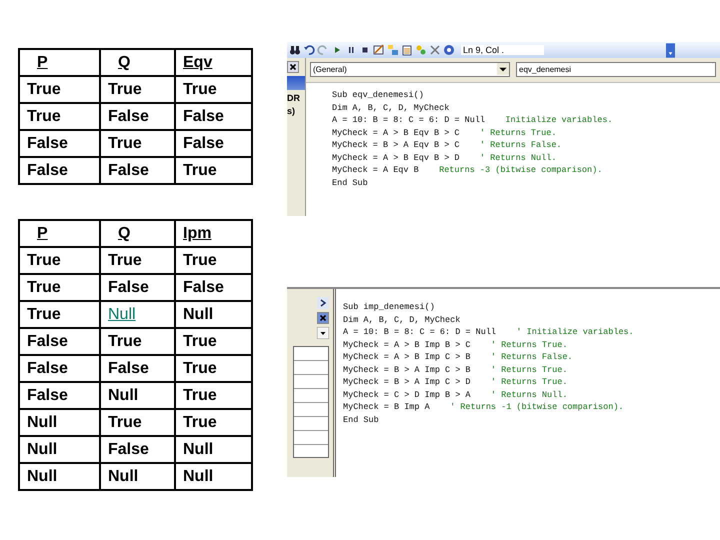 The width and height of the screenshot is (720, 540). What do you see at coordinates (396, 145) in the screenshot?
I see `code-line: MyCheck = B > A Eqv B > C` at bounding box center [396, 145].